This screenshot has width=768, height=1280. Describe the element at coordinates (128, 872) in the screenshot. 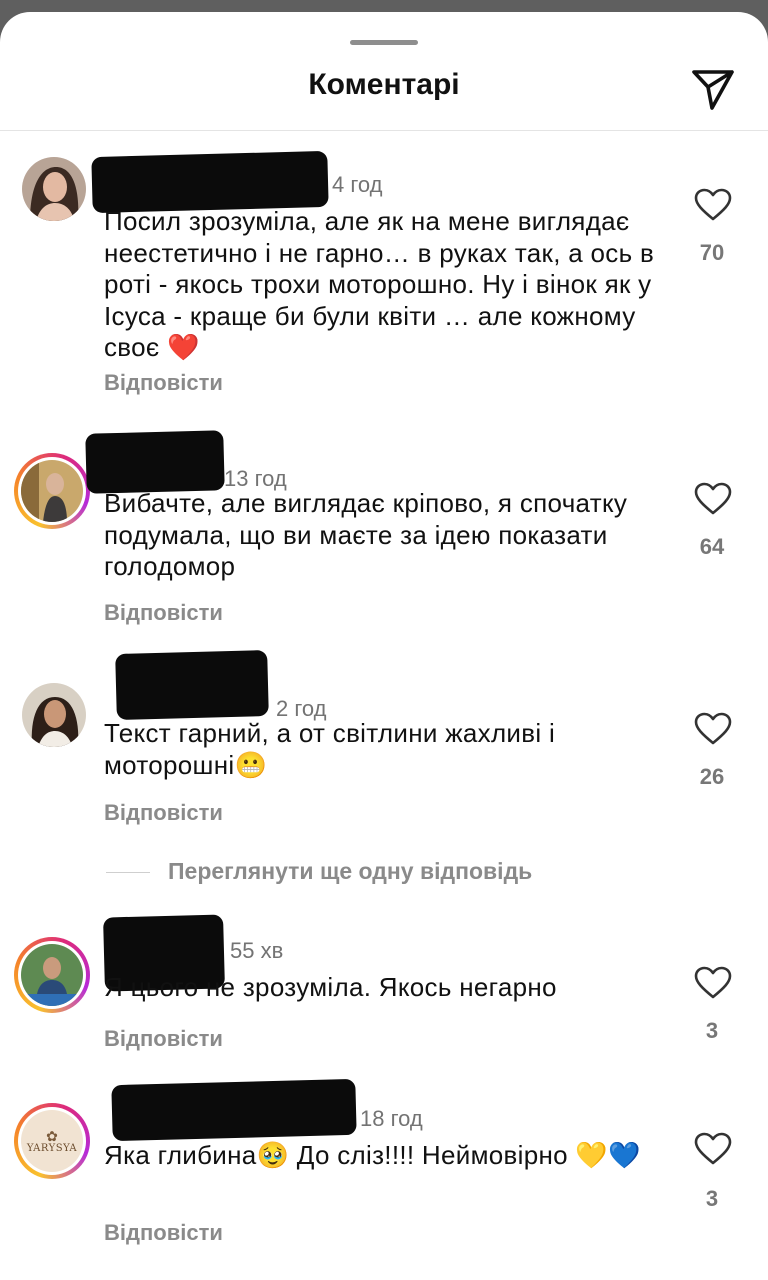

I see `replies-divider` at that location.